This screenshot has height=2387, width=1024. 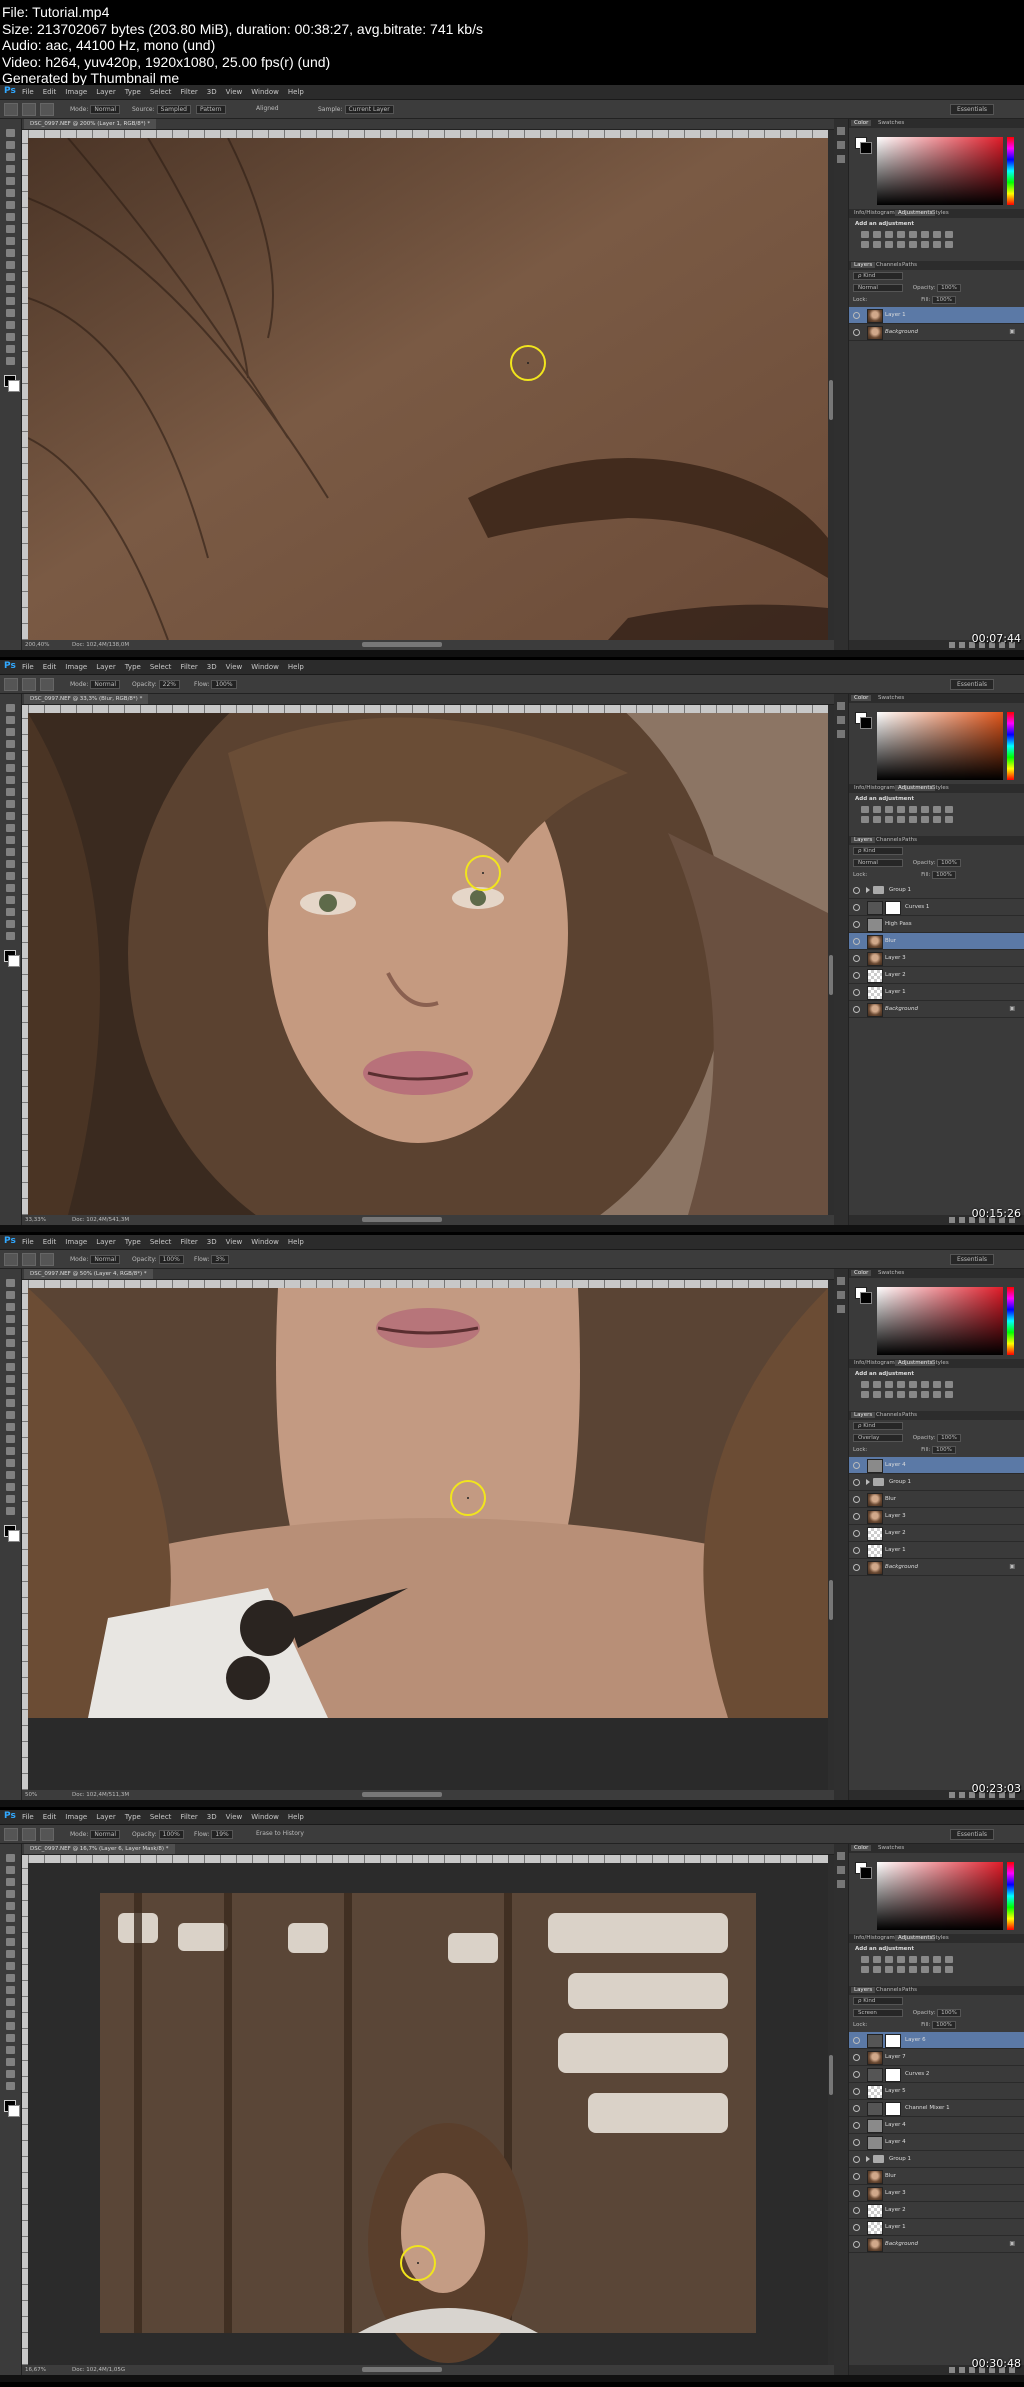 What do you see at coordinates (949, 2013) in the screenshot?
I see `opacity-field: 100%` at bounding box center [949, 2013].